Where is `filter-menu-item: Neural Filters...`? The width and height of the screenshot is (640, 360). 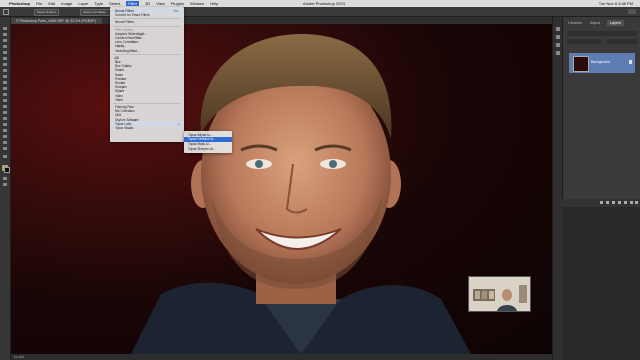 filter-menu-item: Neural Filters... is located at coordinates (126, 22).